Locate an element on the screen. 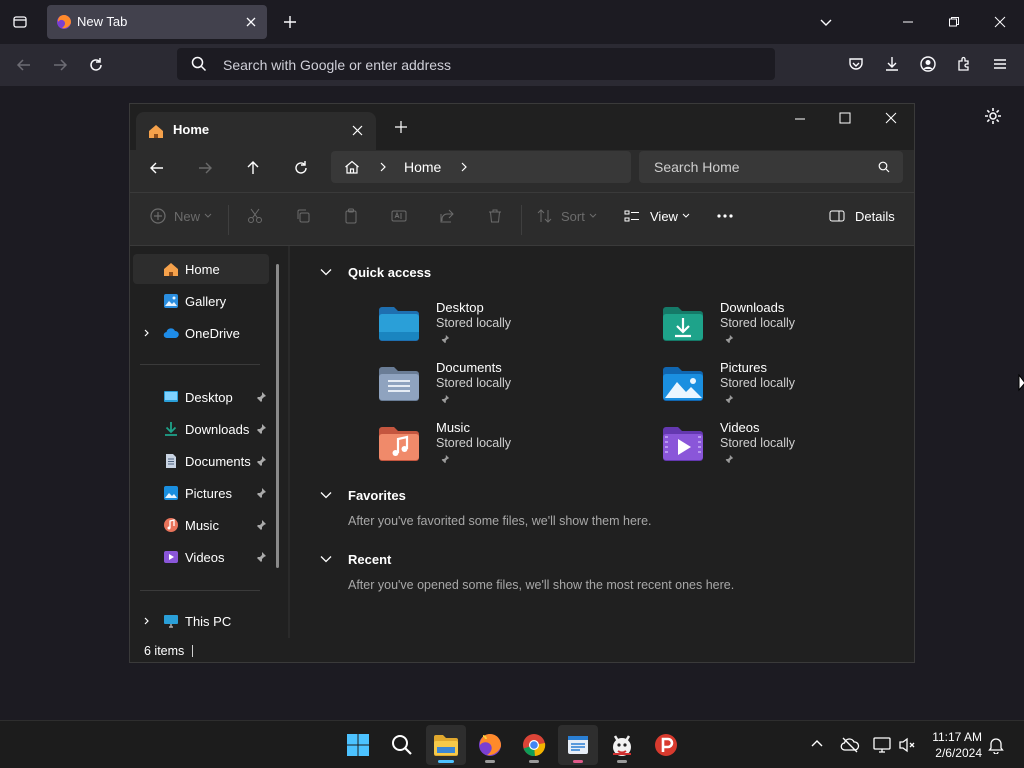  quick-access-location: Stored locally is located at coordinates (474, 383).